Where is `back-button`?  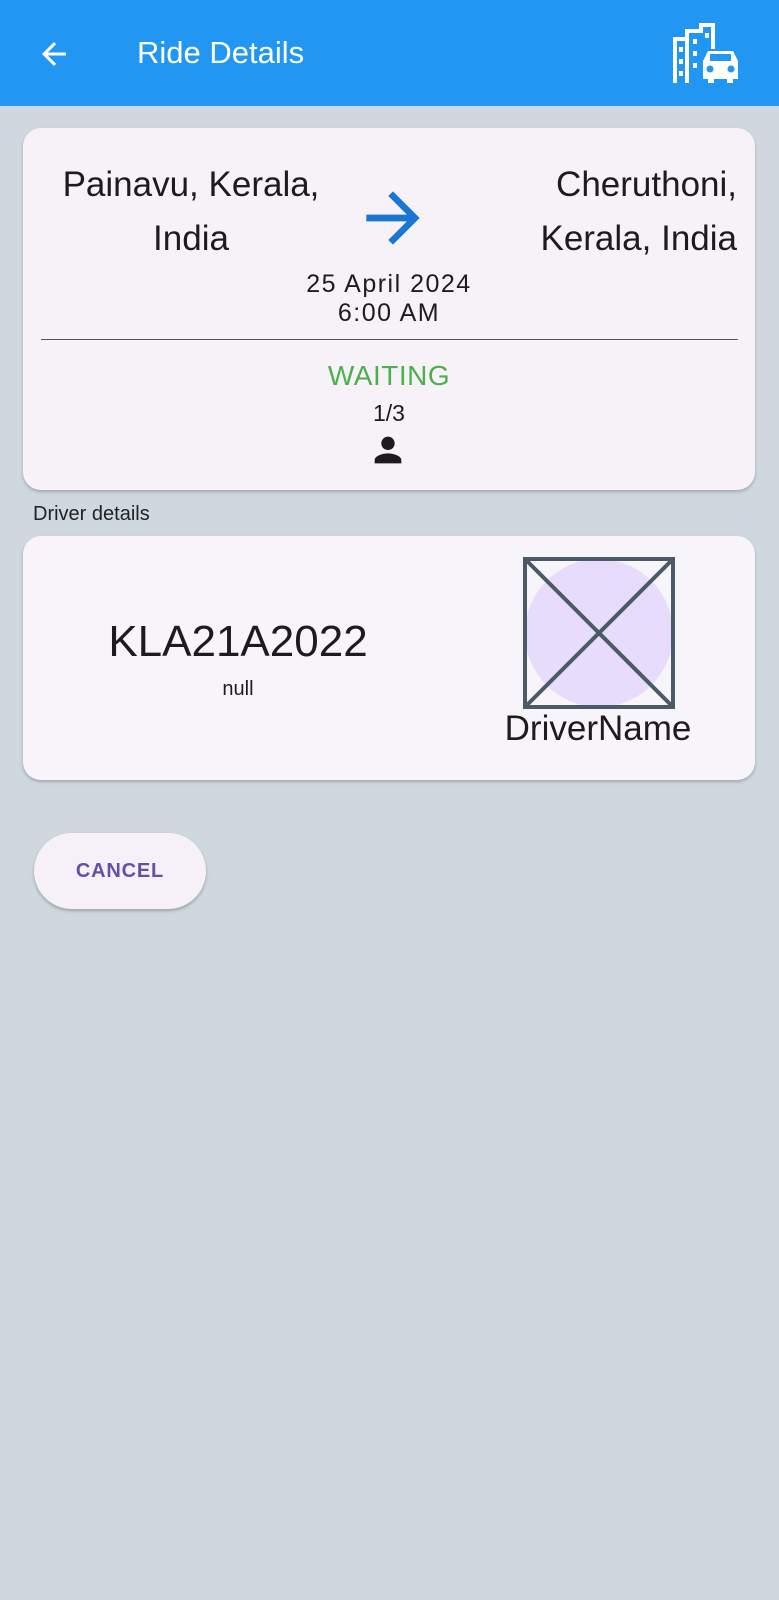 back-button is located at coordinates (54, 54).